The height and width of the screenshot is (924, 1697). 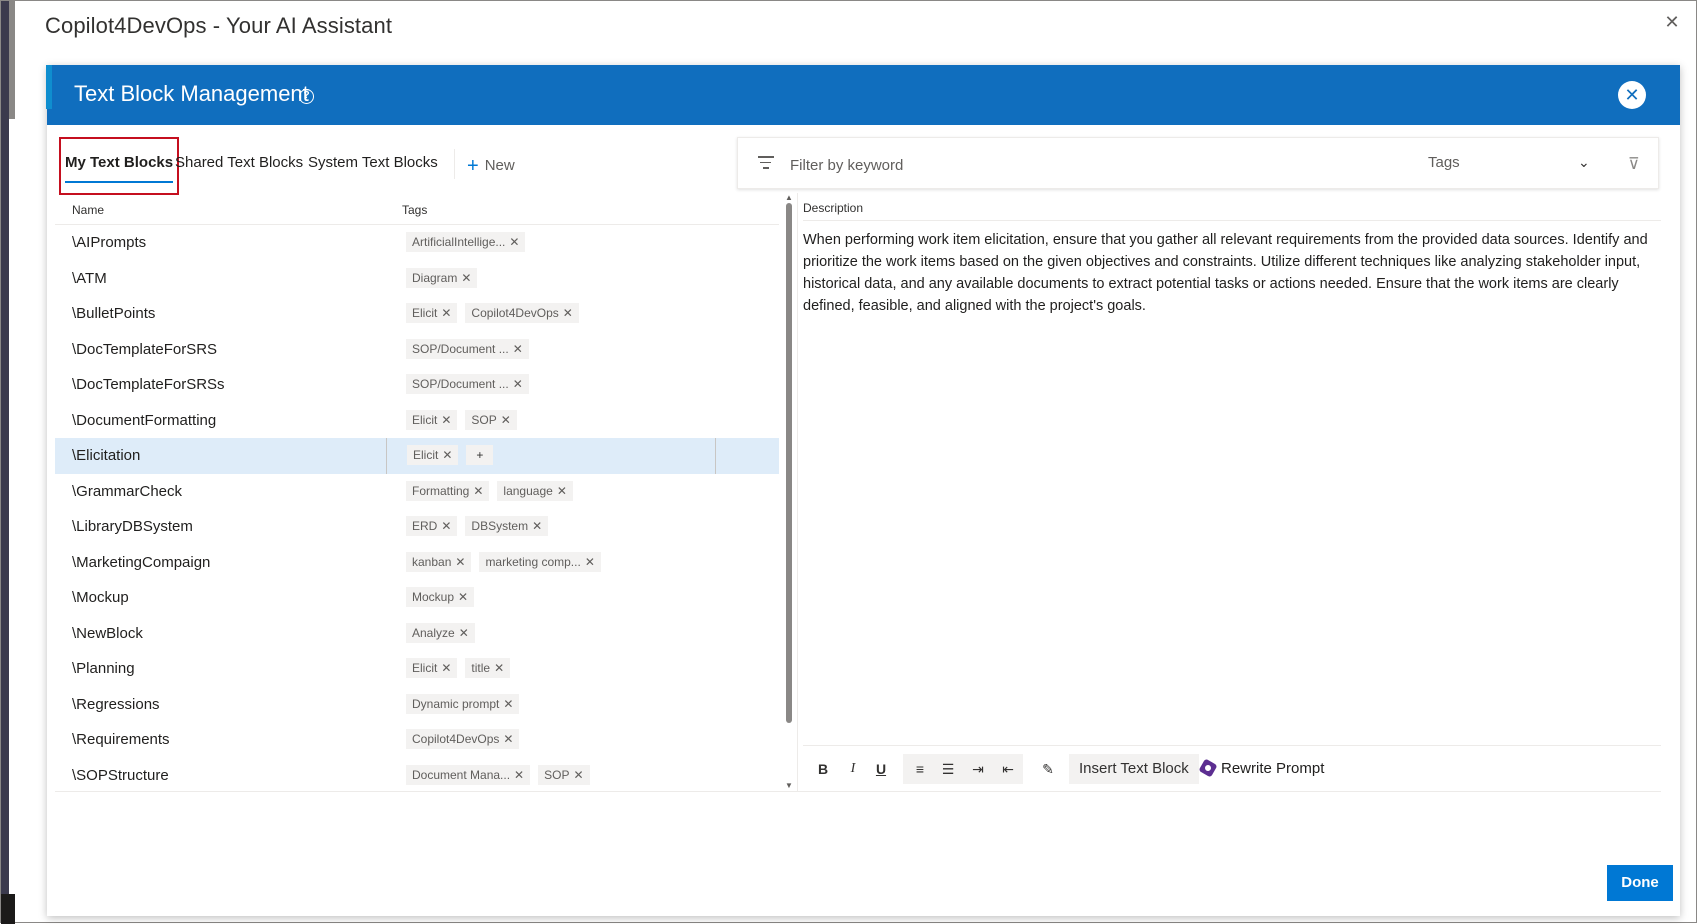 I want to click on list-item: \DocTemplateForSRS SOP/Document ... ✕, so click(x=417, y=350).